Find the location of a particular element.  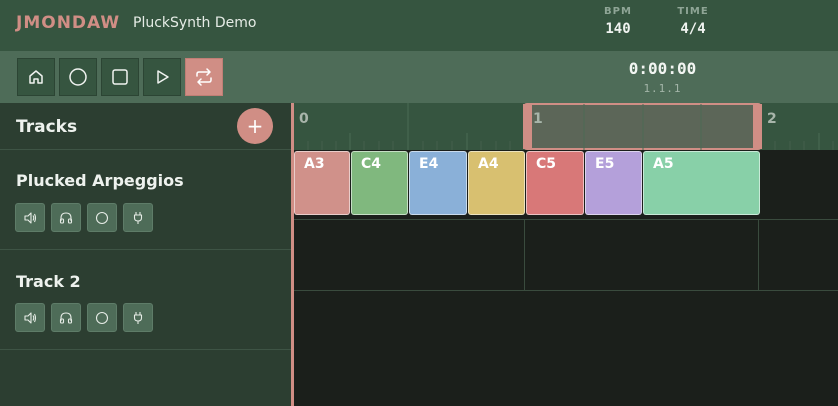

stop-button is located at coordinates (120, 77).